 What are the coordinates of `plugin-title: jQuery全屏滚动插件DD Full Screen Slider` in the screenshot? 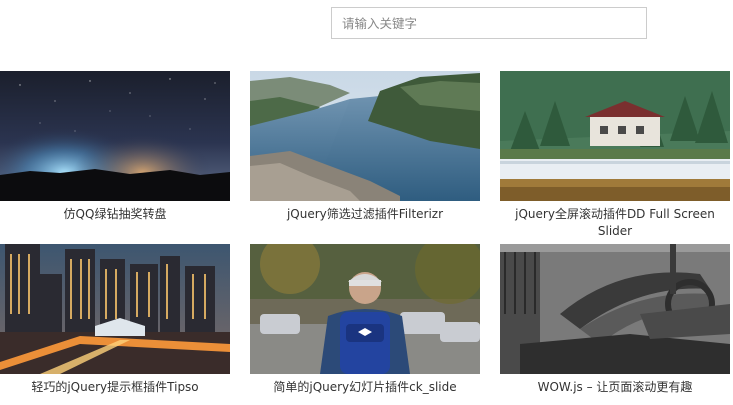 It's located at (615, 223).